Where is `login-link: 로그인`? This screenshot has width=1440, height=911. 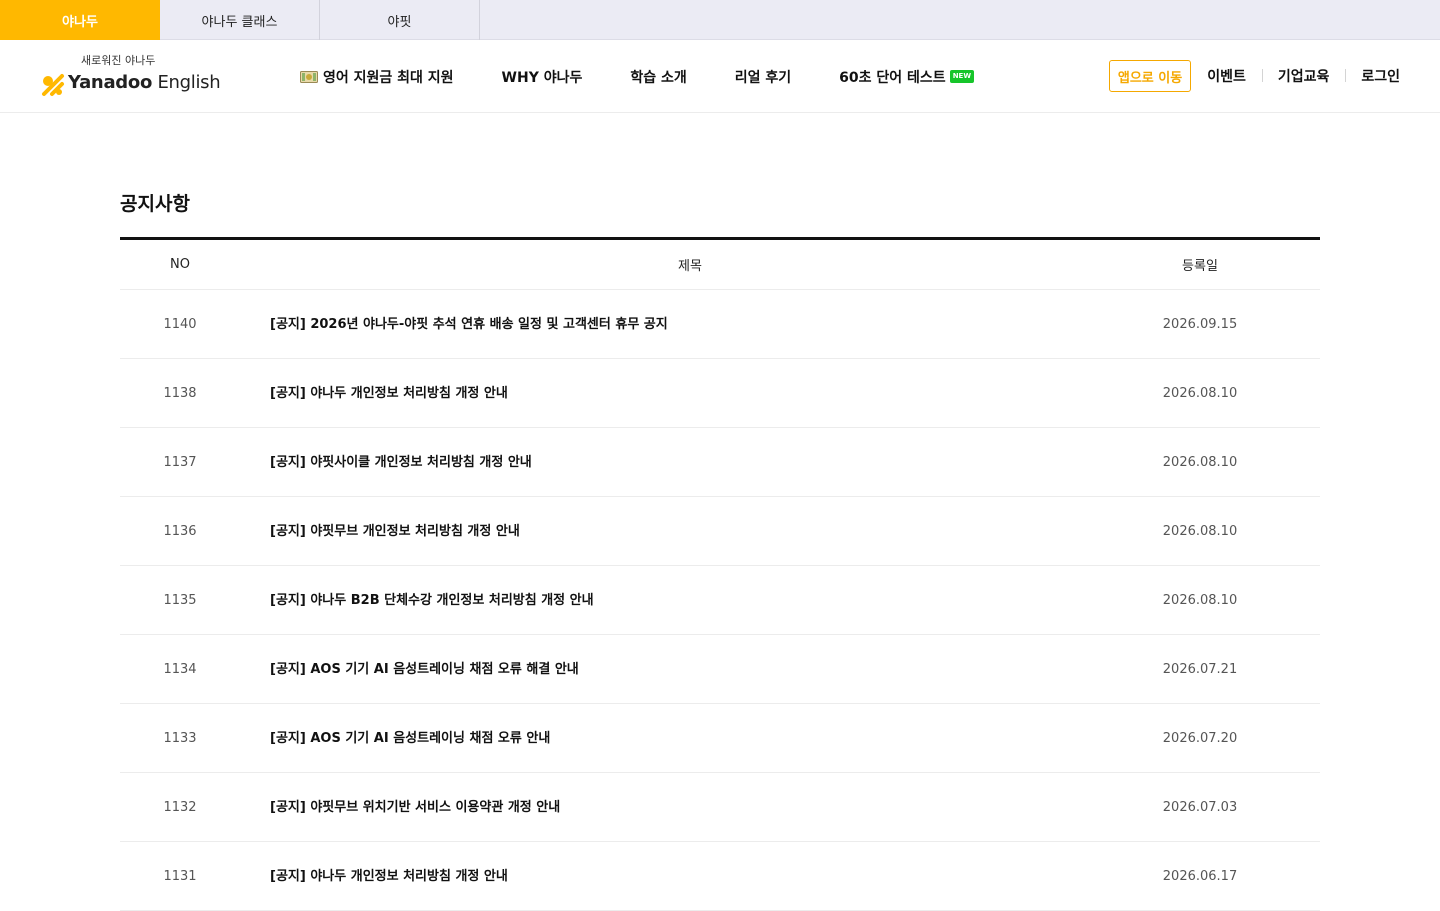 login-link: 로그인 is located at coordinates (1372, 76).